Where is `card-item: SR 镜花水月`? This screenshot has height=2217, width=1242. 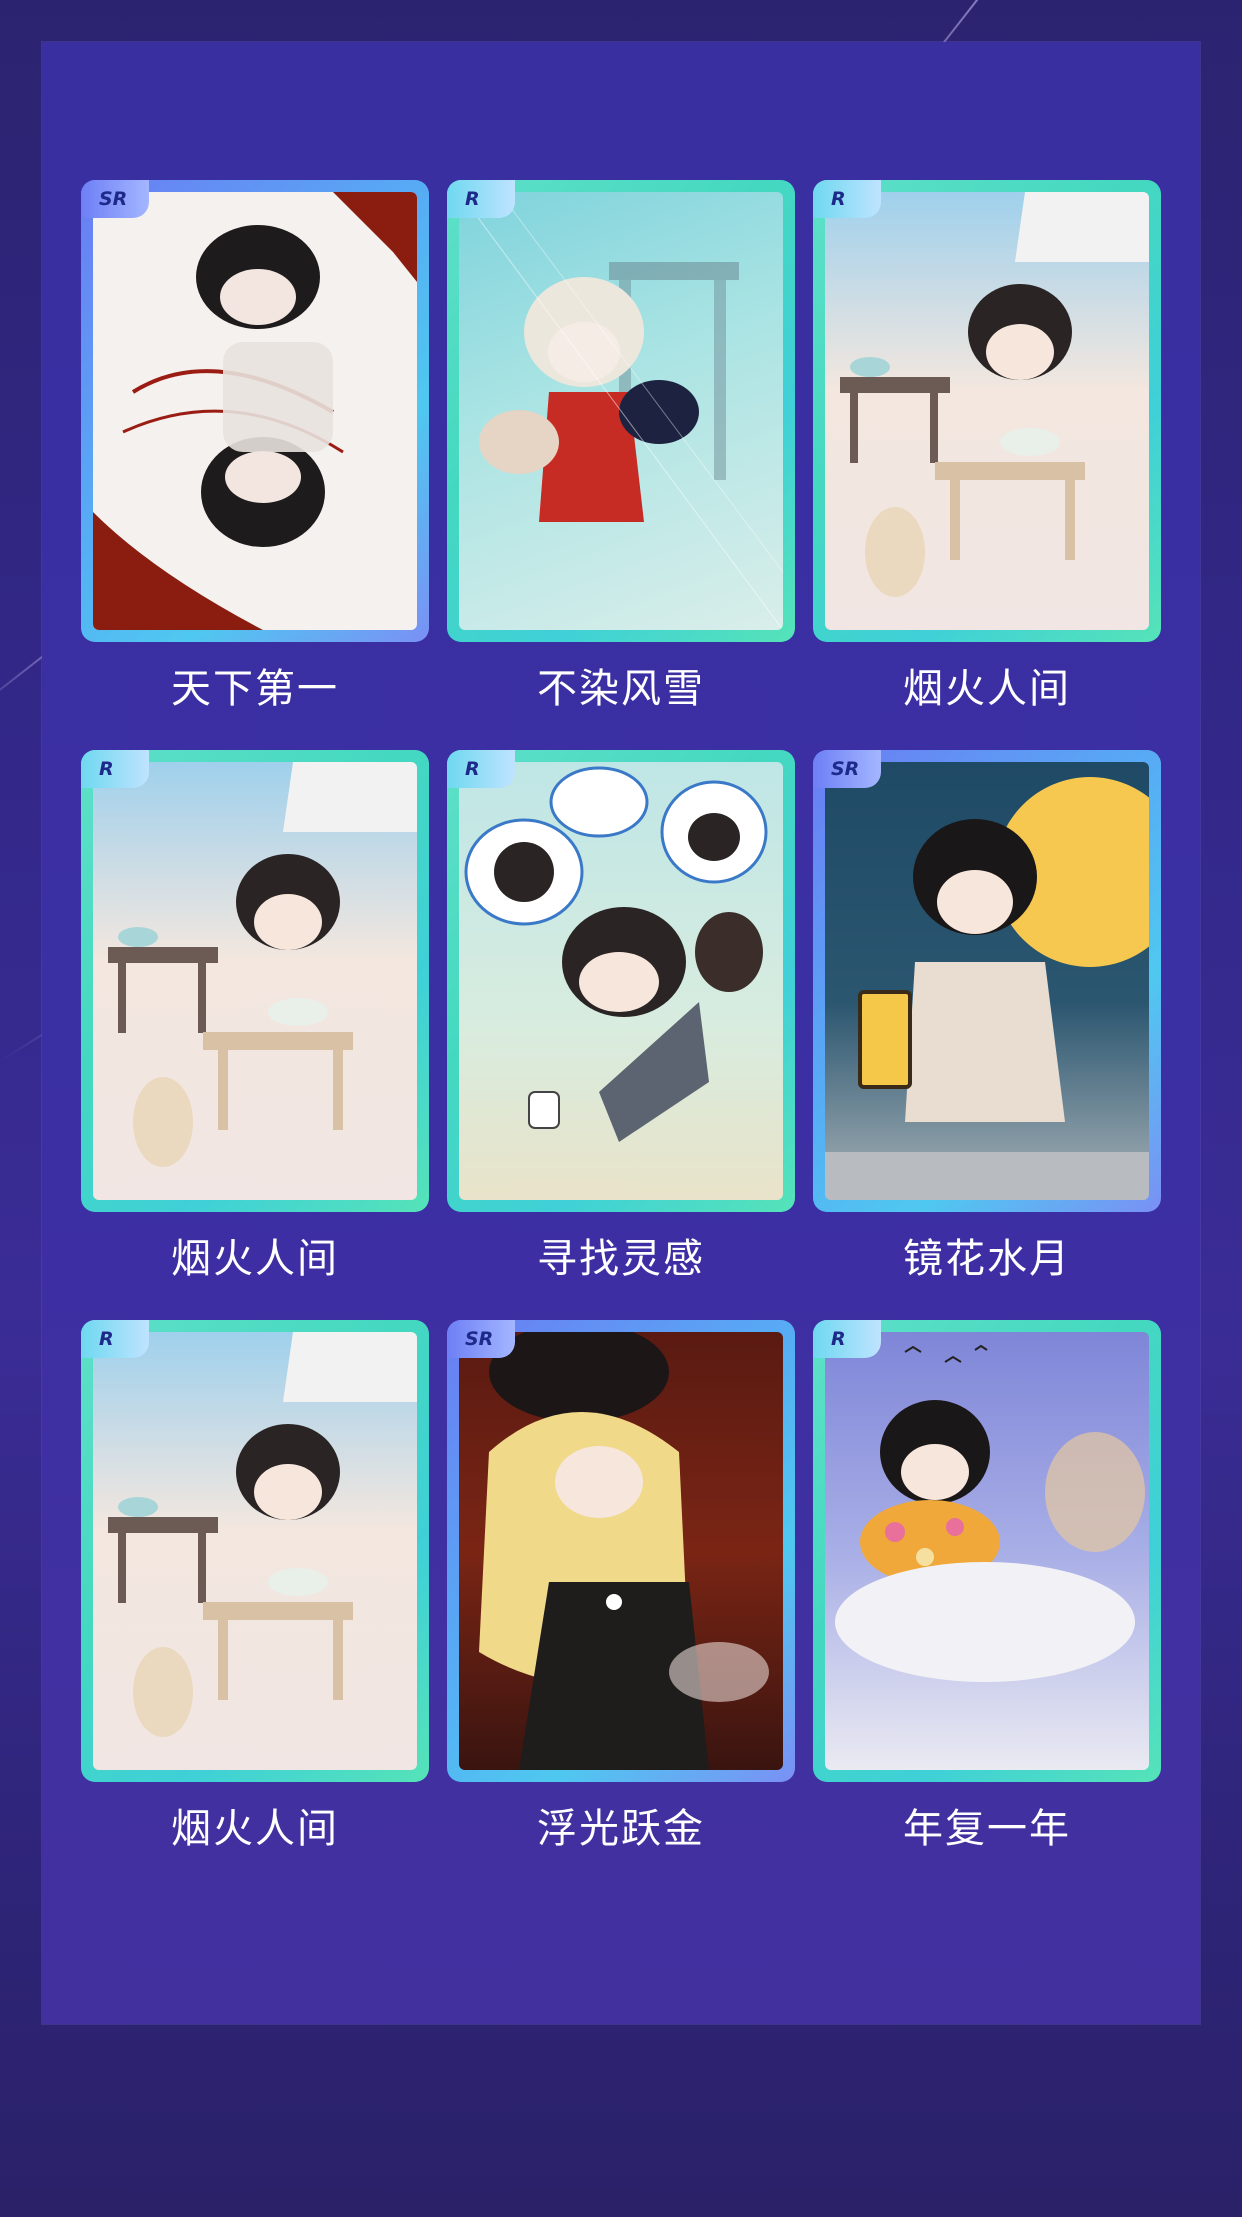 card-item: SR 镜花水月 is located at coordinates (987, 1020).